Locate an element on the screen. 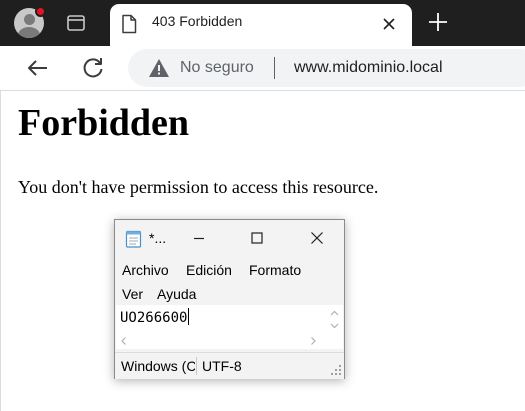 The width and height of the screenshot is (525, 411). plus-icon is located at coordinates (438, 22).